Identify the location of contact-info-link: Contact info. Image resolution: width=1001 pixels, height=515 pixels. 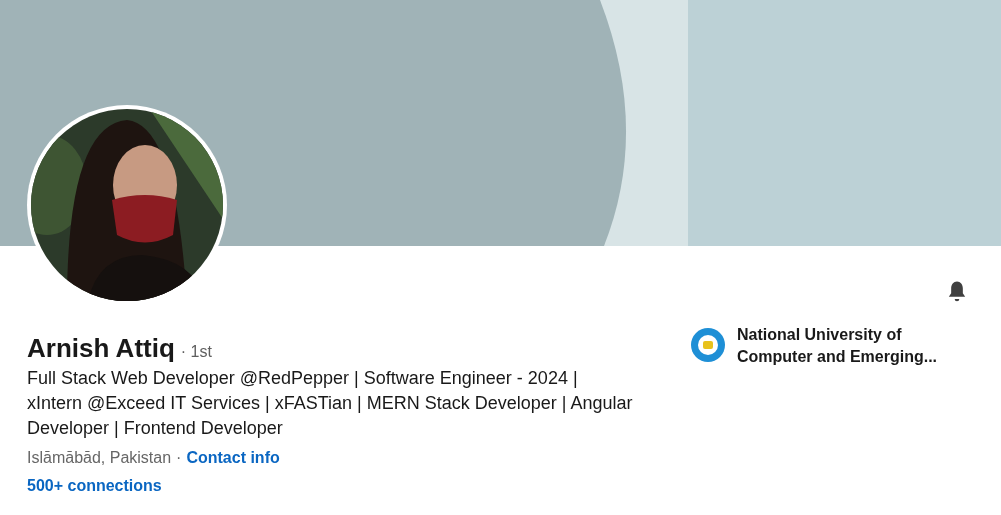
(233, 458).